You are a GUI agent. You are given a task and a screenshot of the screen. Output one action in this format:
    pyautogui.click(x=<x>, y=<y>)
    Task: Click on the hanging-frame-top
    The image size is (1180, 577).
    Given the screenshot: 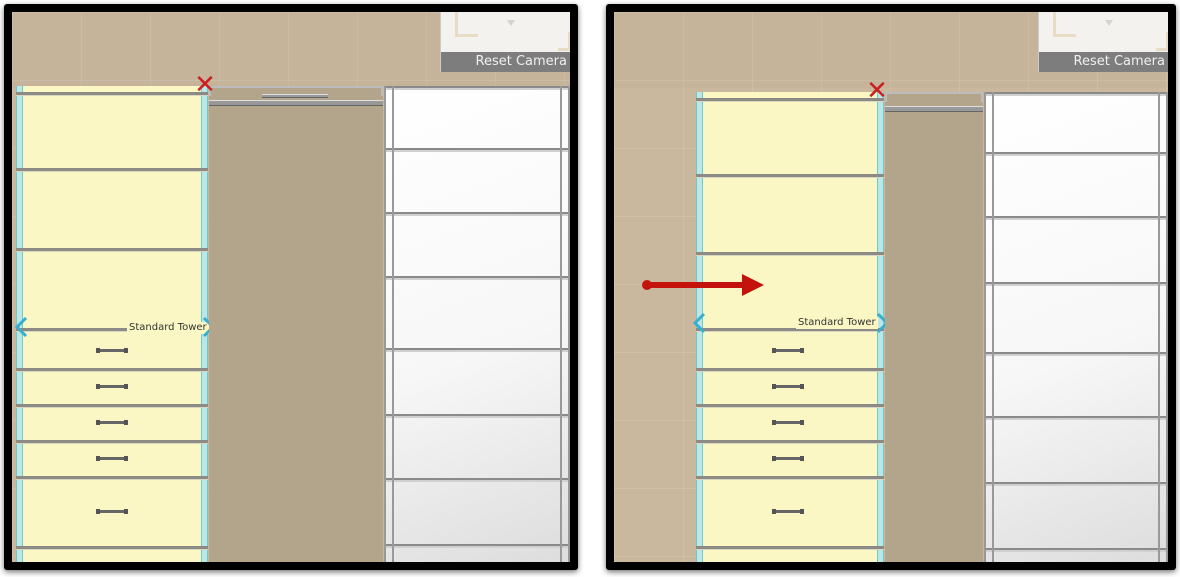 What is the action you would take?
    pyautogui.click(x=934, y=97)
    